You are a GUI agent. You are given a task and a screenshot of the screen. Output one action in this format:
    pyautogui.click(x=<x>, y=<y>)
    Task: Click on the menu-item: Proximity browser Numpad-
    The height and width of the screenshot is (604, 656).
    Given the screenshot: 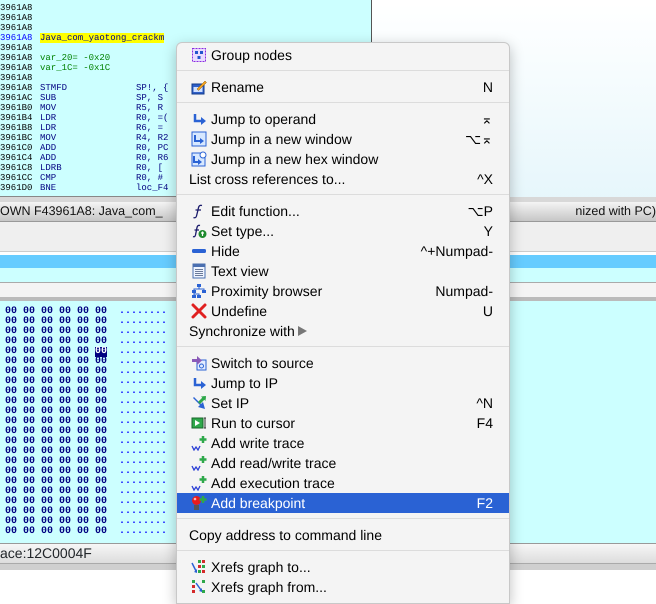 What is the action you would take?
    pyautogui.click(x=343, y=291)
    